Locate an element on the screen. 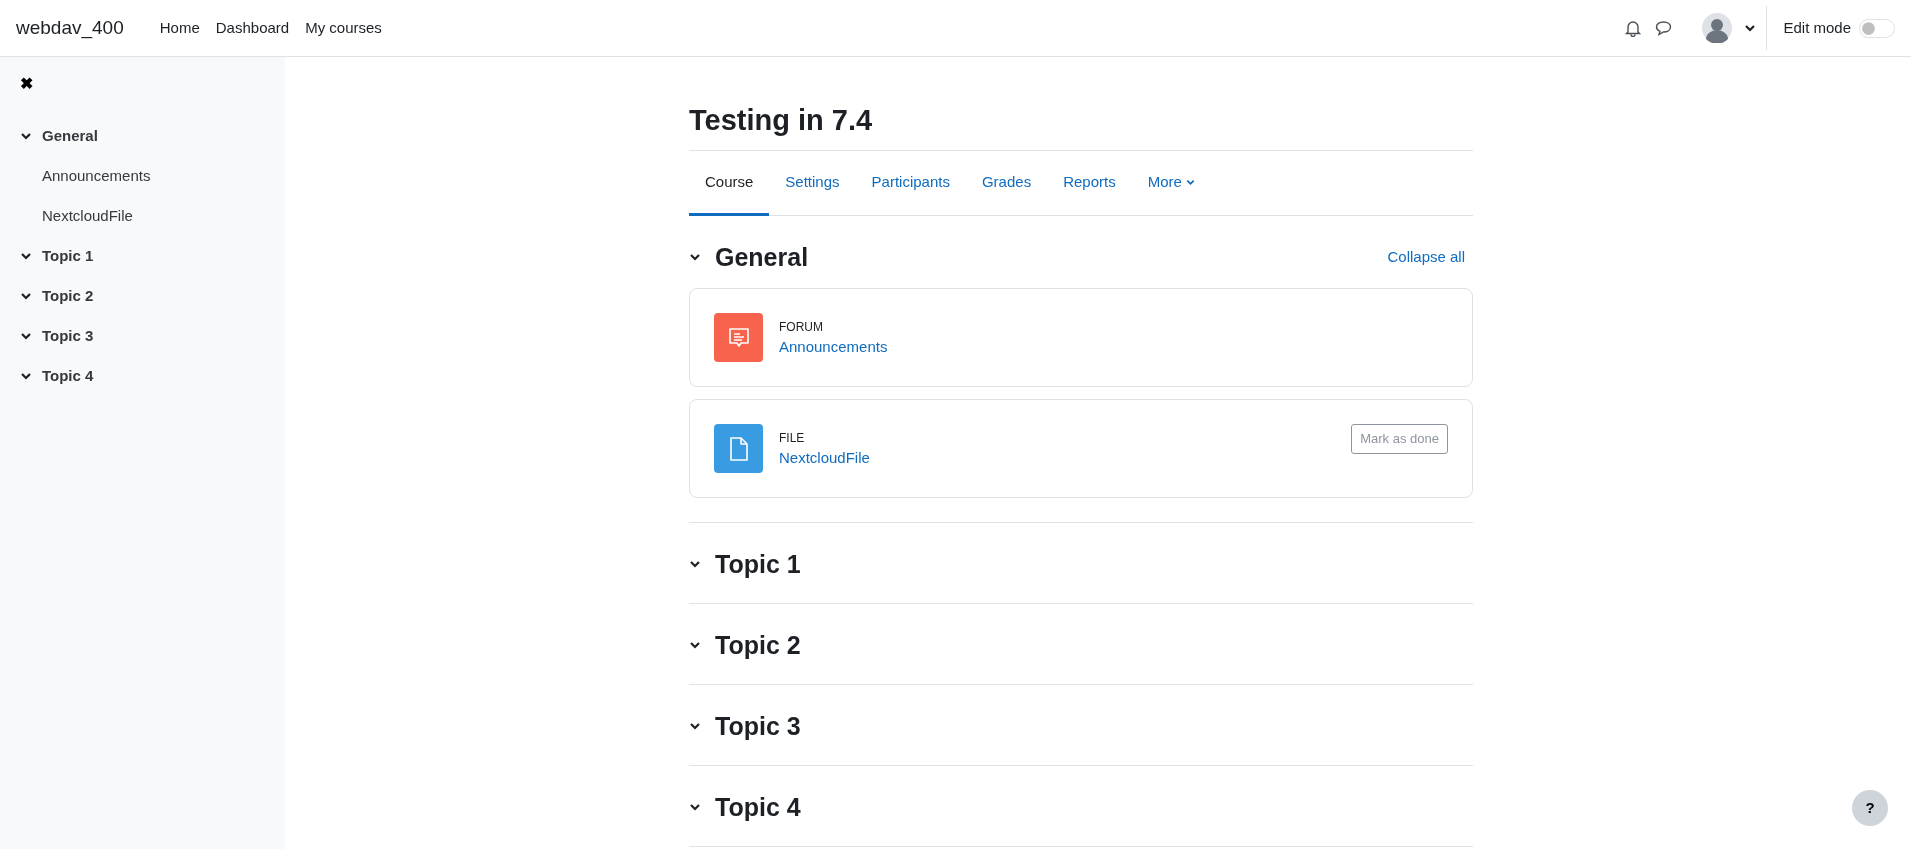 This screenshot has width=1911, height=849. sidebar-activity-item: NextcloudFile is located at coordinates (142, 216).